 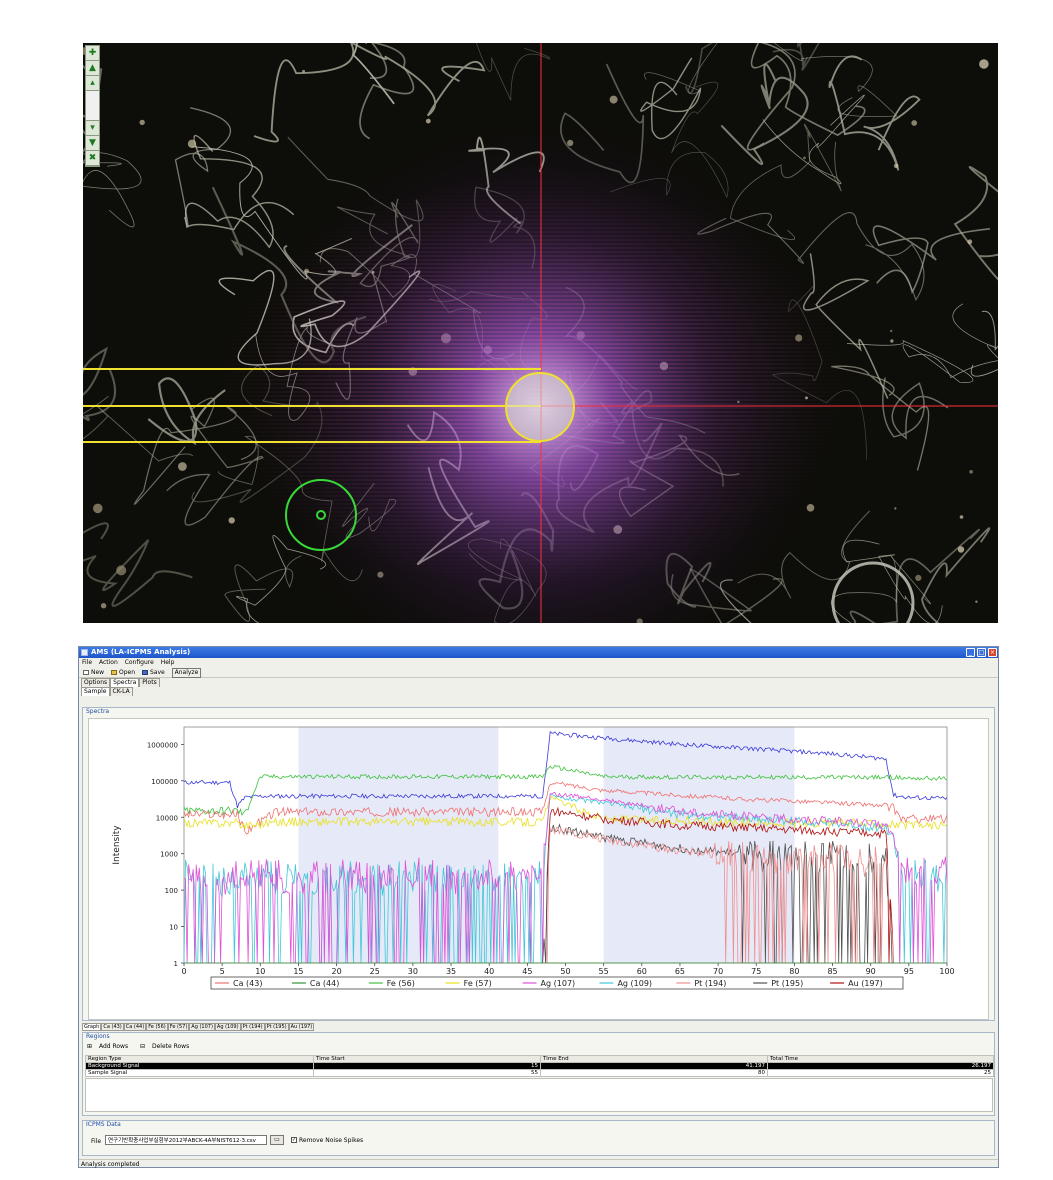 I want to click on menu-action: Action, so click(x=108, y=662).